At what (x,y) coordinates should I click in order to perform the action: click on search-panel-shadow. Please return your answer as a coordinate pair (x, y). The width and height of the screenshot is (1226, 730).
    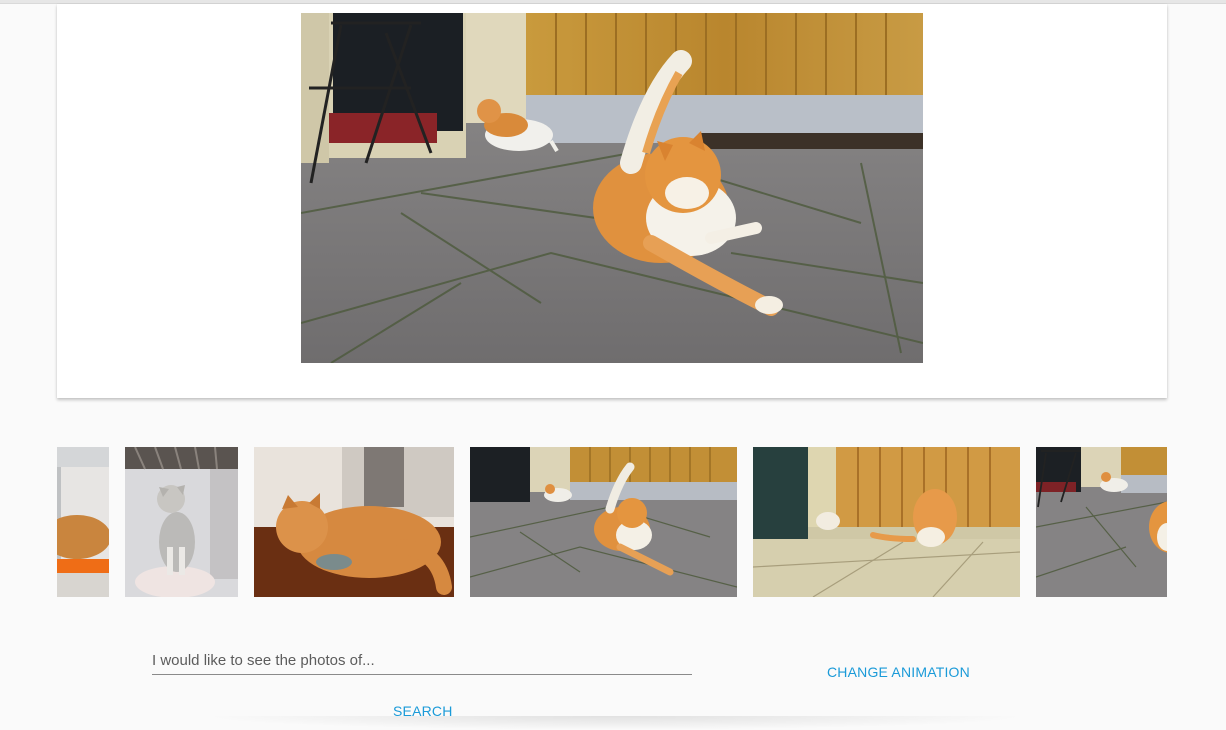
    Looking at the image, I should click on (615, 723).